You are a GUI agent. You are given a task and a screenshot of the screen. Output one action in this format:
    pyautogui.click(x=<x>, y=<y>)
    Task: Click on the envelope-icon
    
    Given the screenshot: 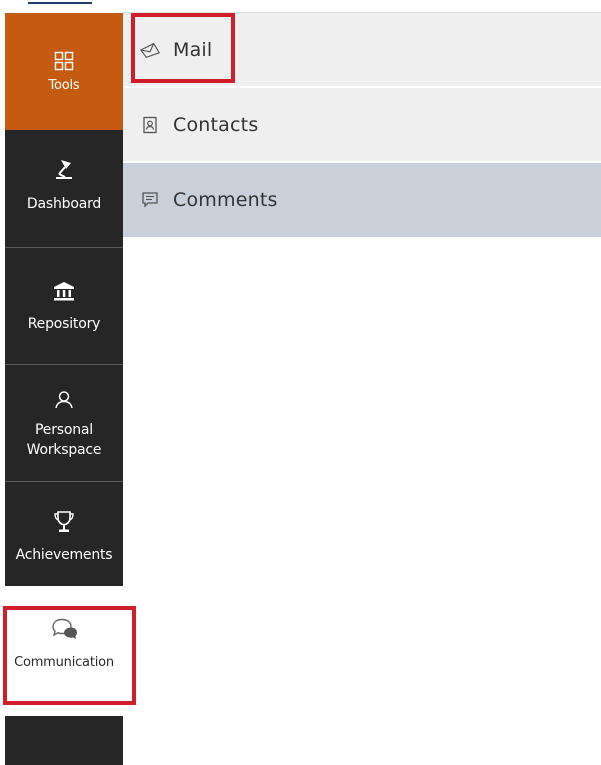 What is the action you would take?
    pyautogui.click(x=150, y=50)
    